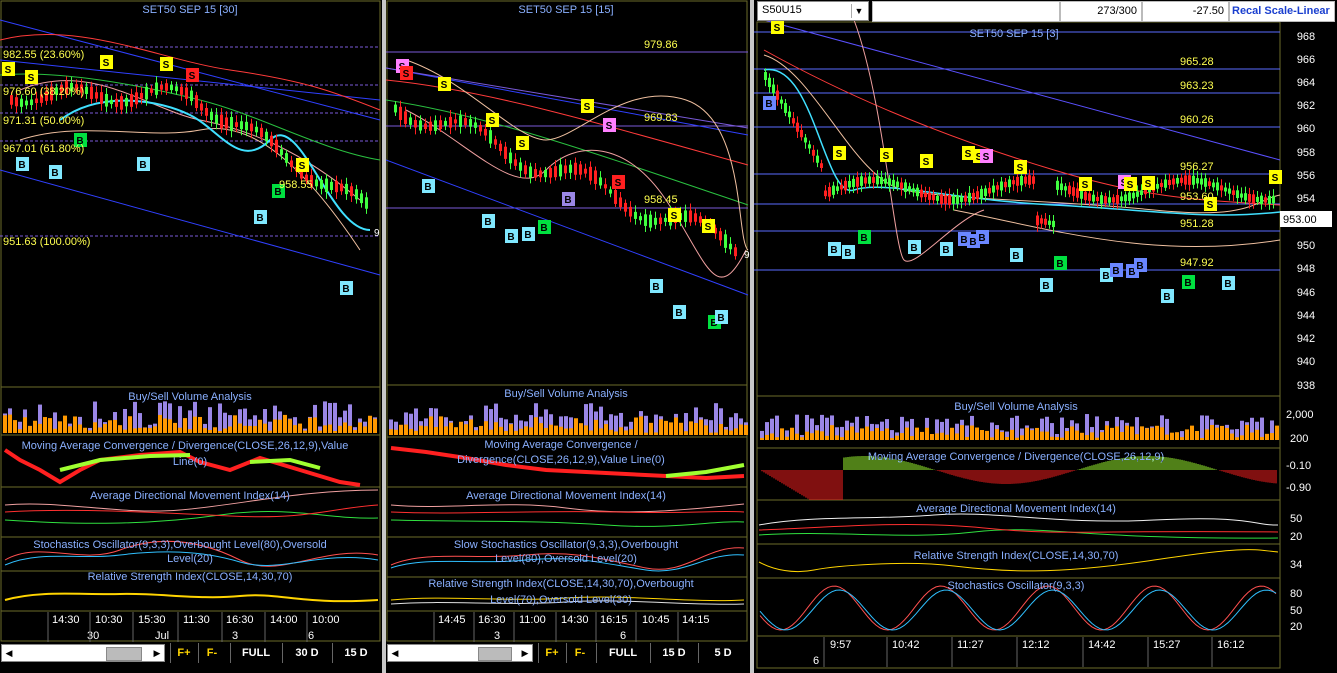  Describe the element at coordinates (296, 185) in the screenshot. I see `price-label: 958.55` at that location.